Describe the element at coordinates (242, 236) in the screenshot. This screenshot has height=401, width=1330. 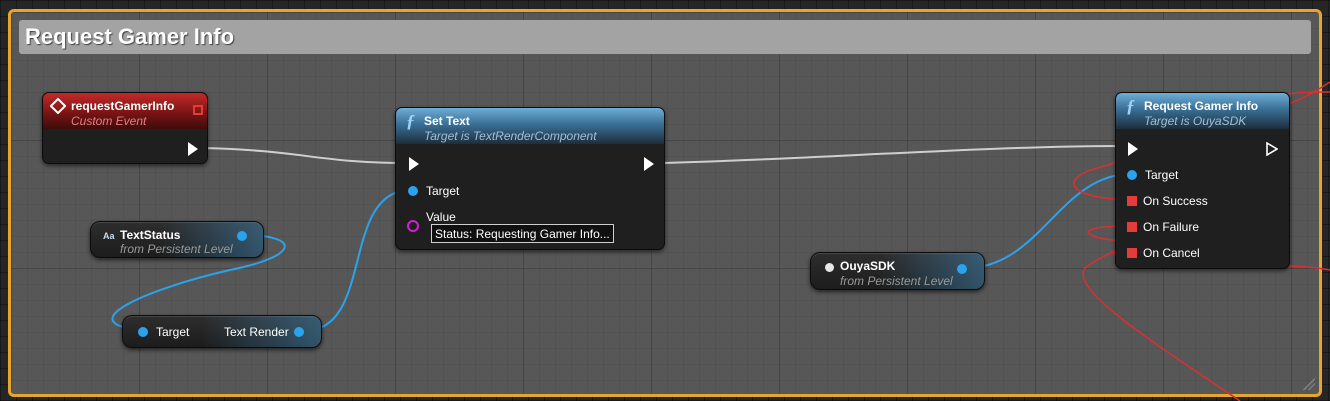
I see `text-status-output-pin` at that location.